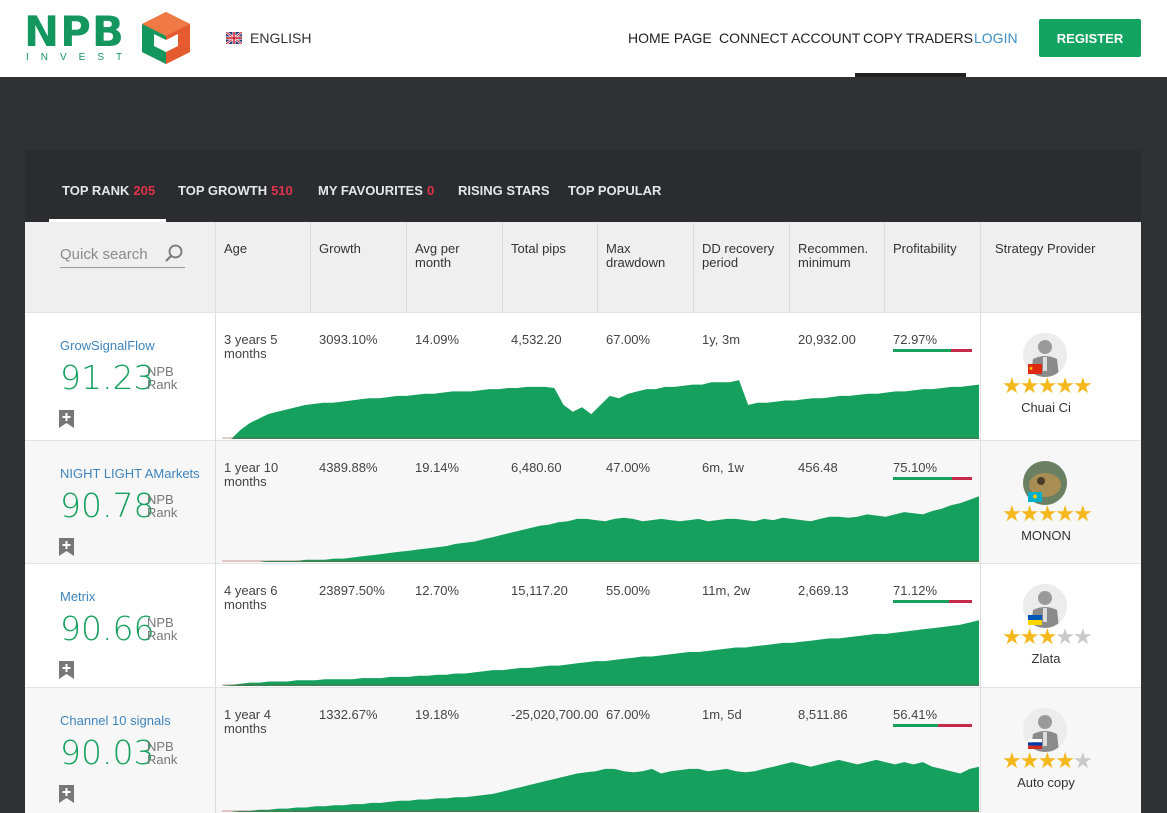 This screenshot has height=813, width=1167. I want to click on tab-label: RISING STARS, so click(504, 190).